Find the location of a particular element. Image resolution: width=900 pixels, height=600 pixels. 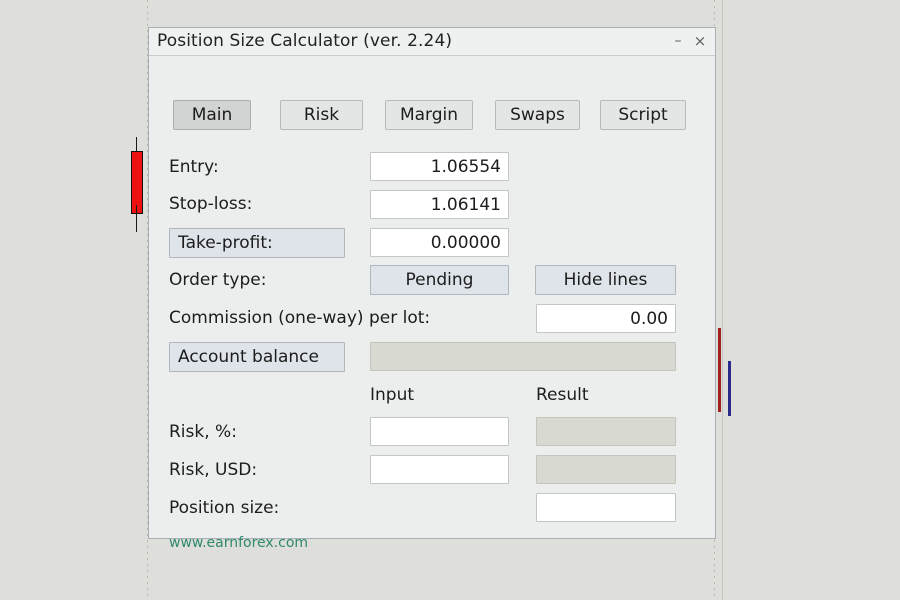

account-balance-display is located at coordinates (523, 356).